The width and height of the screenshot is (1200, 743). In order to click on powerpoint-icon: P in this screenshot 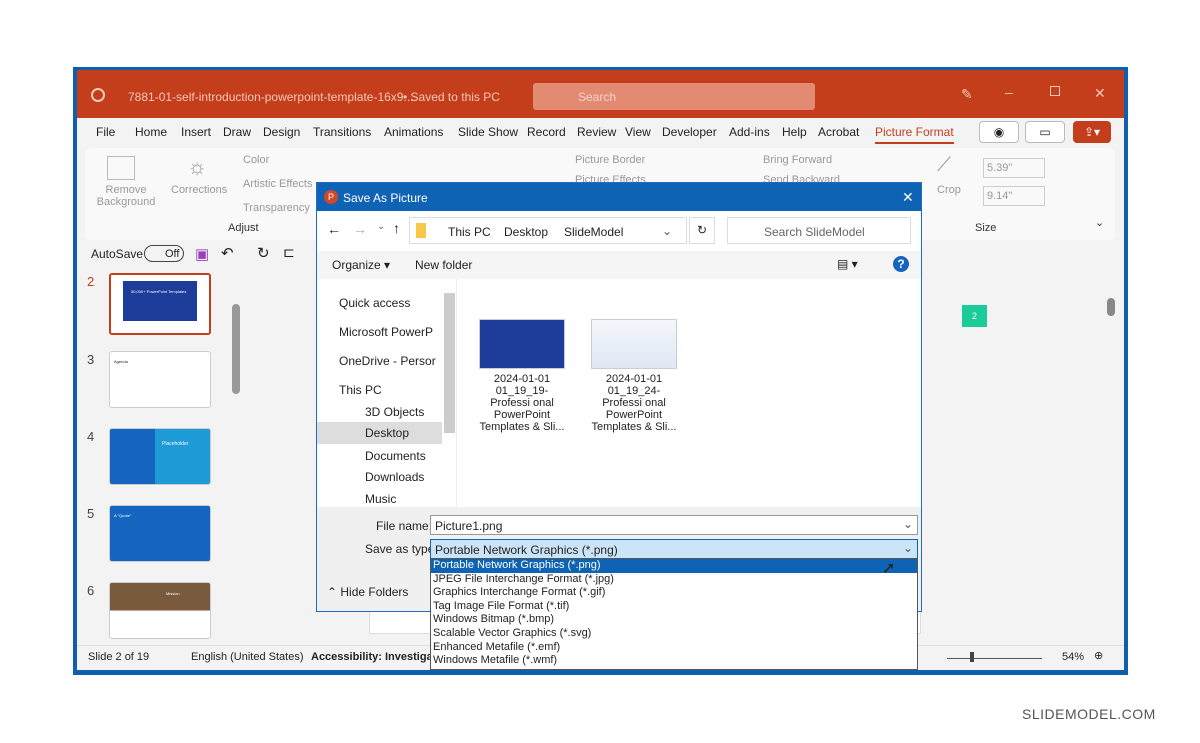, I will do `click(331, 197)`.